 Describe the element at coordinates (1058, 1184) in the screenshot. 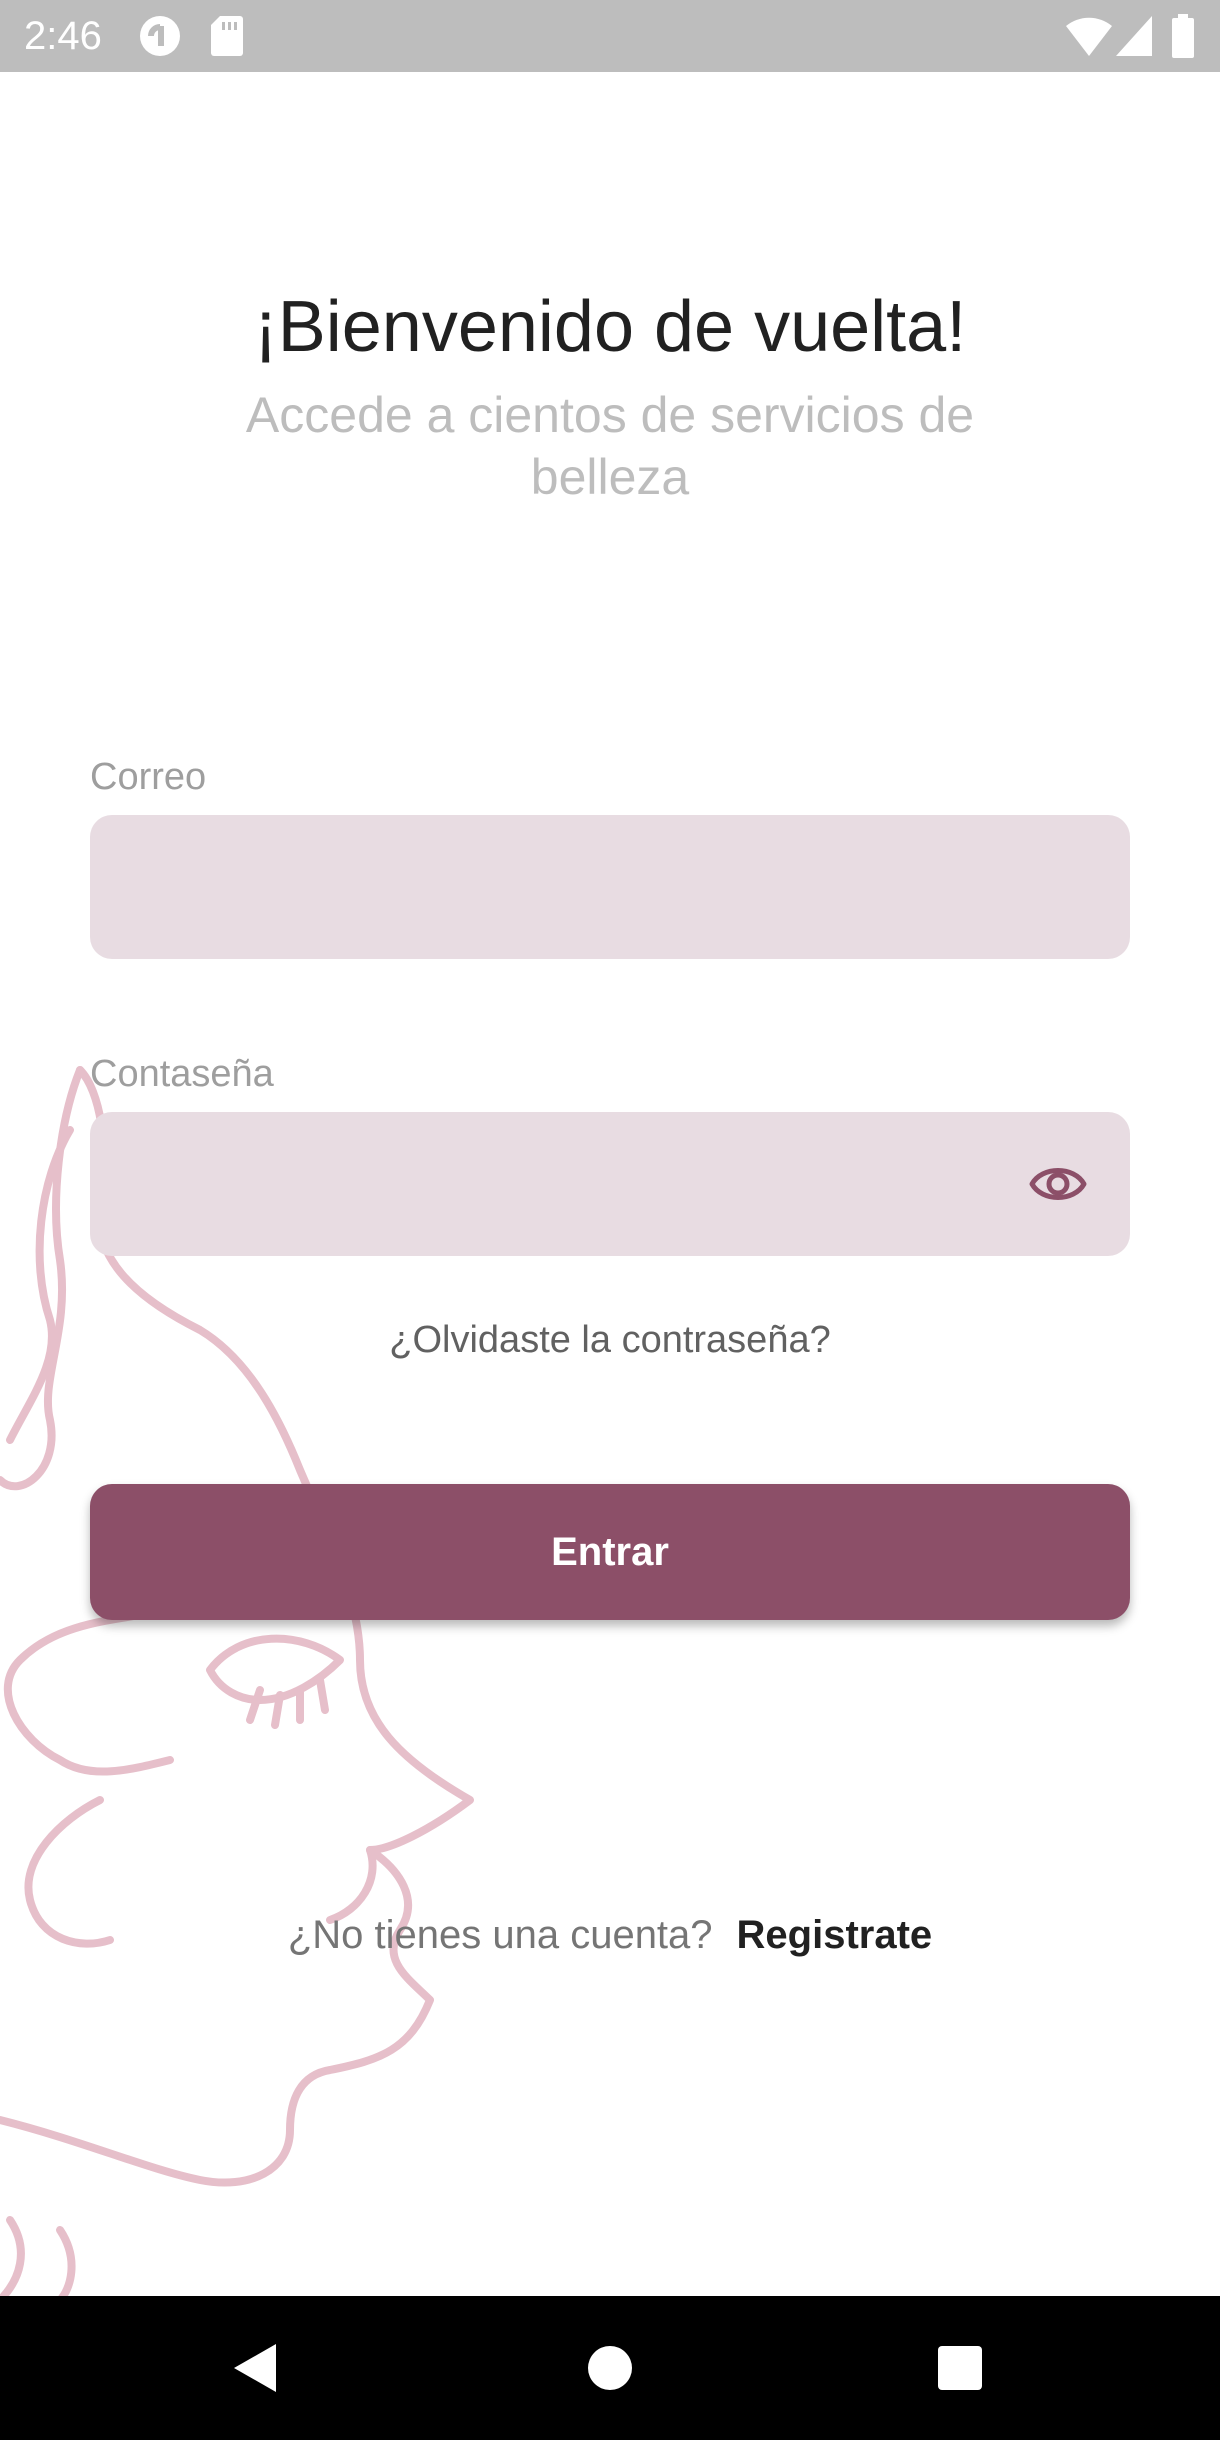

I see `eye-icon` at that location.